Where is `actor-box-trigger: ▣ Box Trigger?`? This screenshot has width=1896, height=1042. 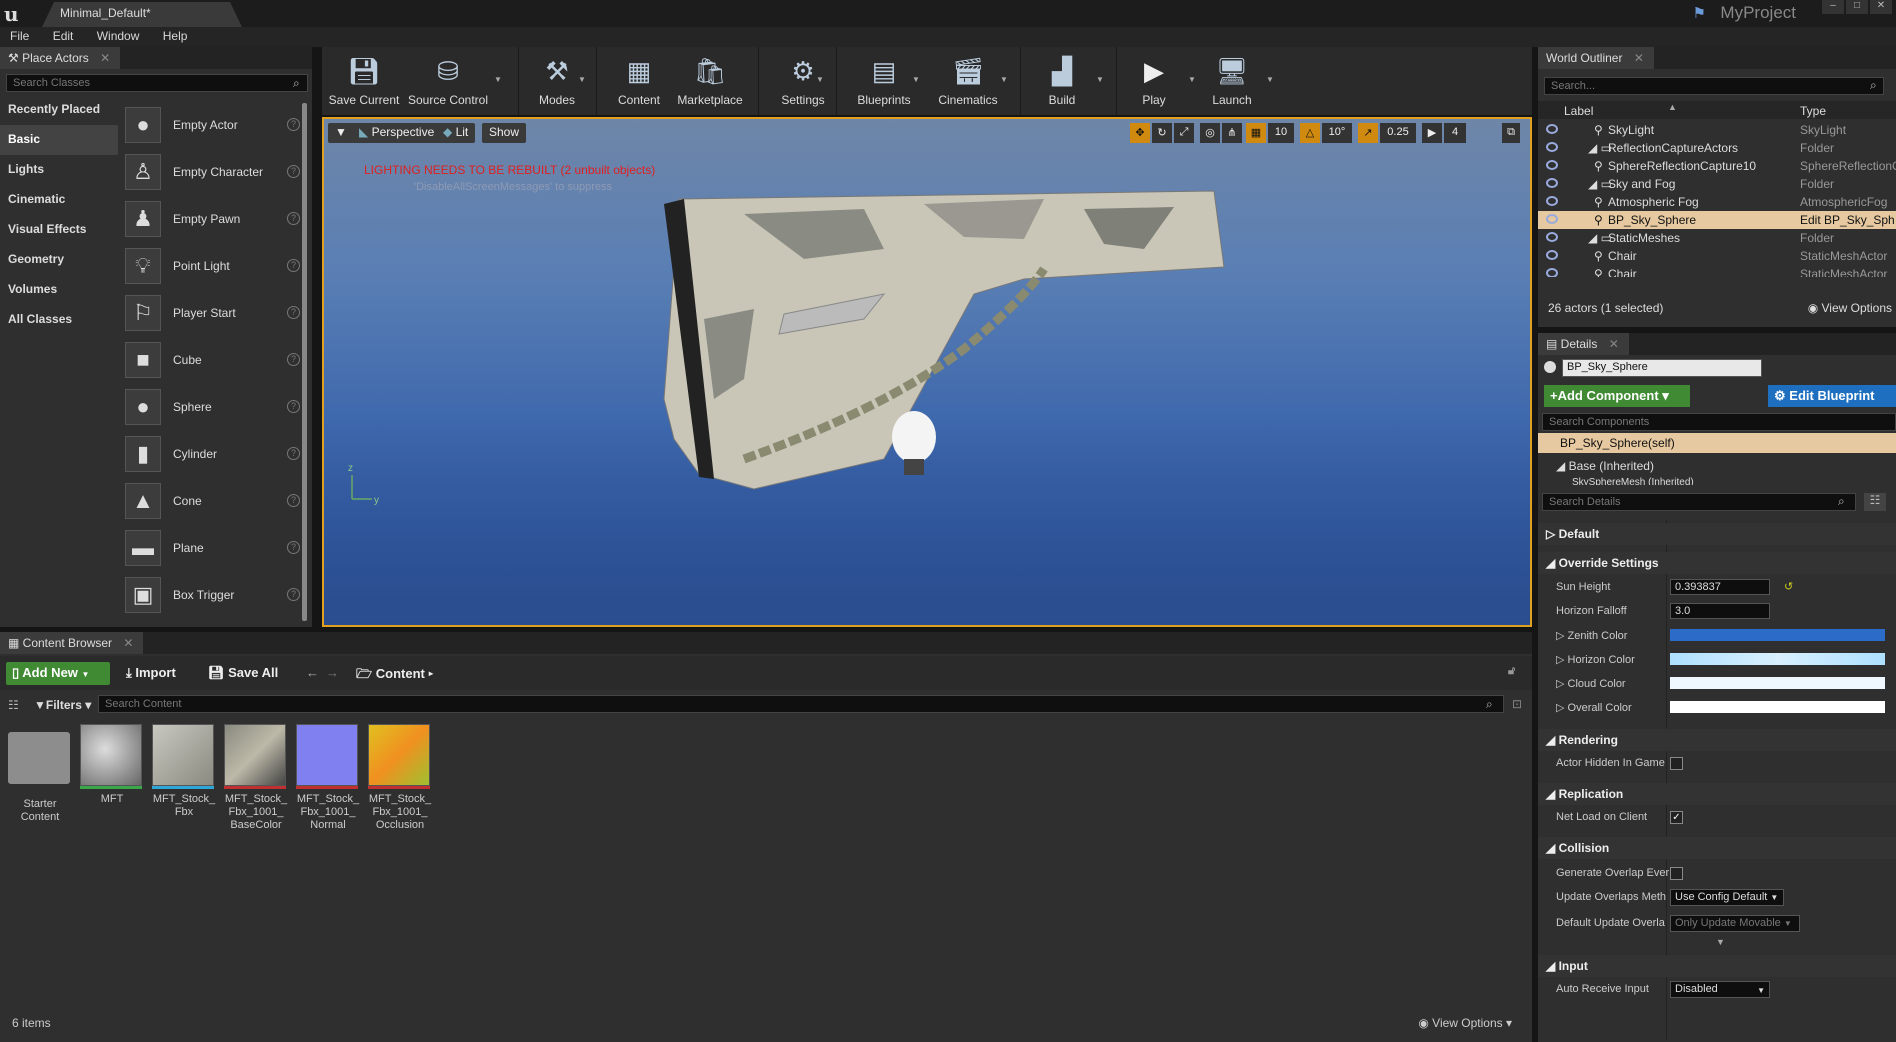
actor-box-trigger: ▣ Box Trigger? is located at coordinates (211, 594).